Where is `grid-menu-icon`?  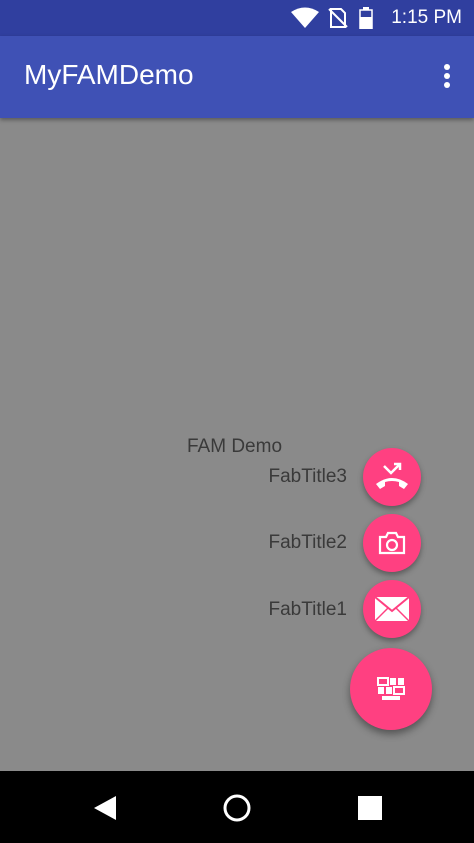 grid-menu-icon is located at coordinates (391, 688).